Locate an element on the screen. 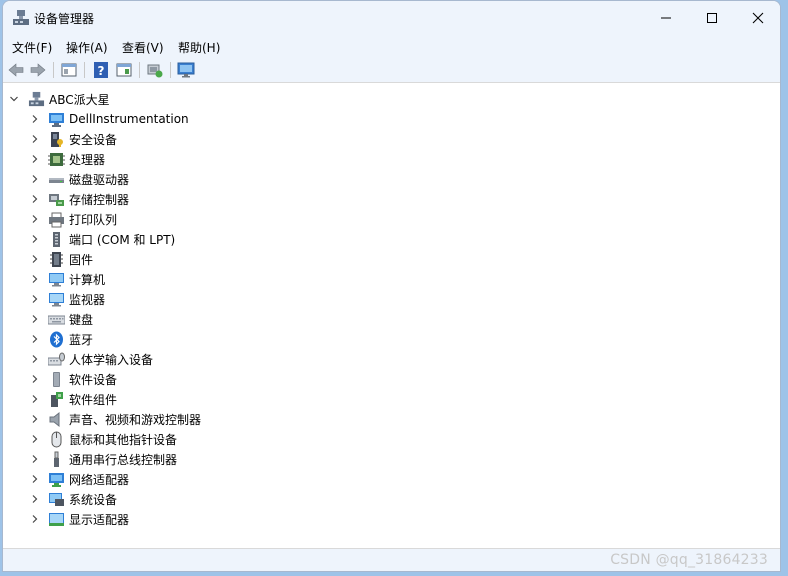 The image size is (788, 576). back-arrow-icon is located at coordinates (16, 70).